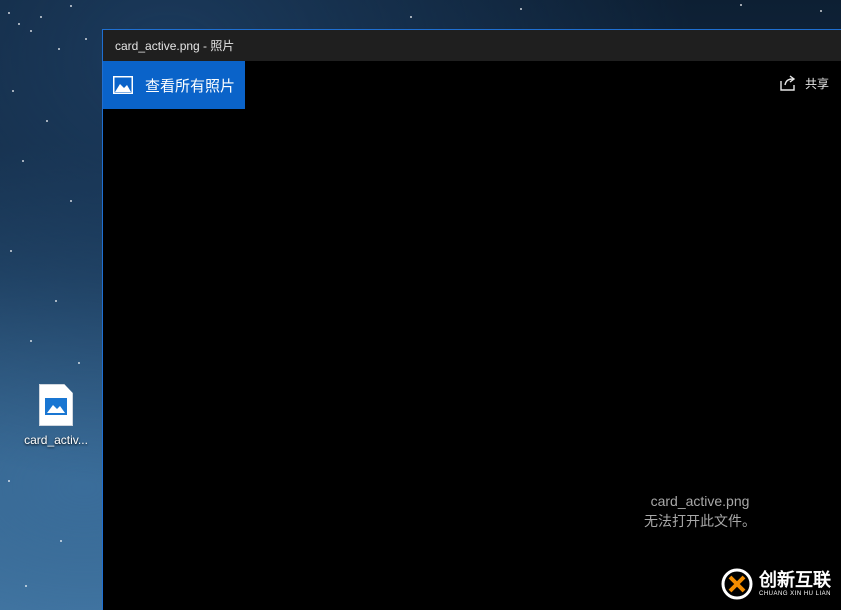 This screenshot has width=841, height=610. Describe the element at coordinates (700, 522) in the screenshot. I see `error-message: 无法打开此文件。` at that location.